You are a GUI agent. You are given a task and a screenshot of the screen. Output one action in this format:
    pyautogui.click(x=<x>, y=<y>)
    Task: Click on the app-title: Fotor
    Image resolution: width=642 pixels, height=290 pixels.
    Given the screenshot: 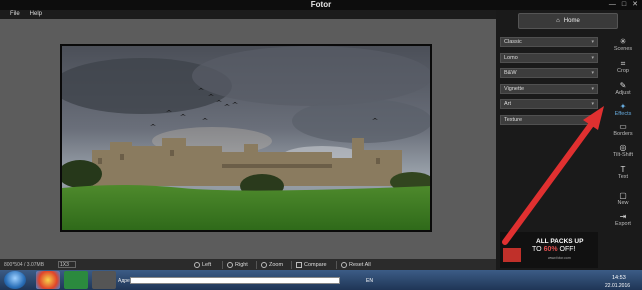 What is the action you would take?
    pyautogui.click(x=321, y=4)
    